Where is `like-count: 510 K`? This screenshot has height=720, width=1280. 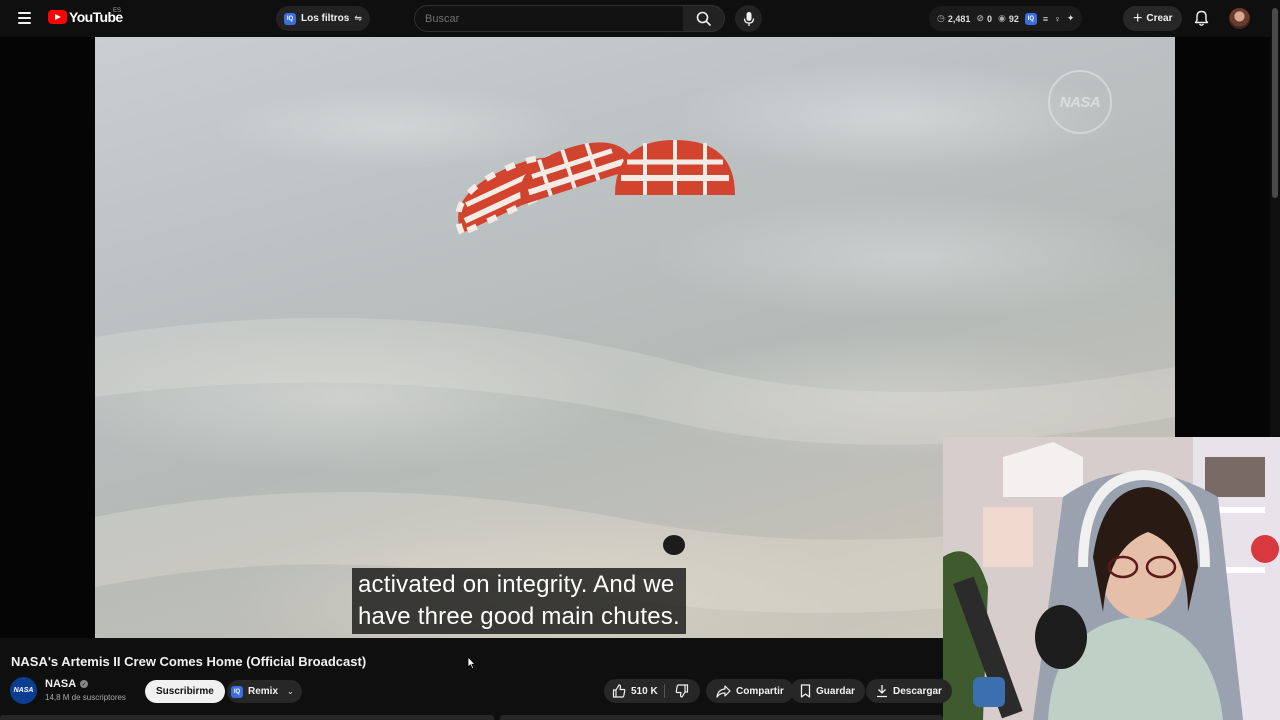 like-count: 510 K is located at coordinates (644, 691).